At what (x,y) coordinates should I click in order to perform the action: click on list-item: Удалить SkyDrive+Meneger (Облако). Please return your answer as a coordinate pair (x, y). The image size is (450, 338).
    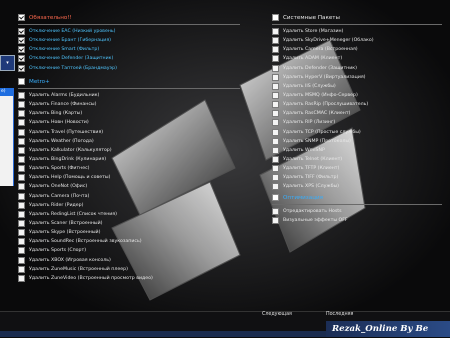
    Looking at the image, I should click on (357, 40).